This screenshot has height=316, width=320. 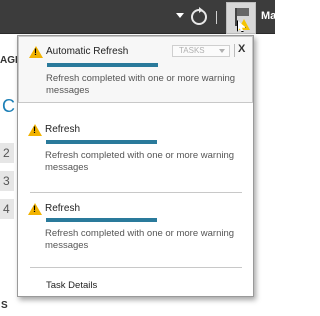 I want to click on tasks-dropdown: TASKS, so click(x=201, y=51).